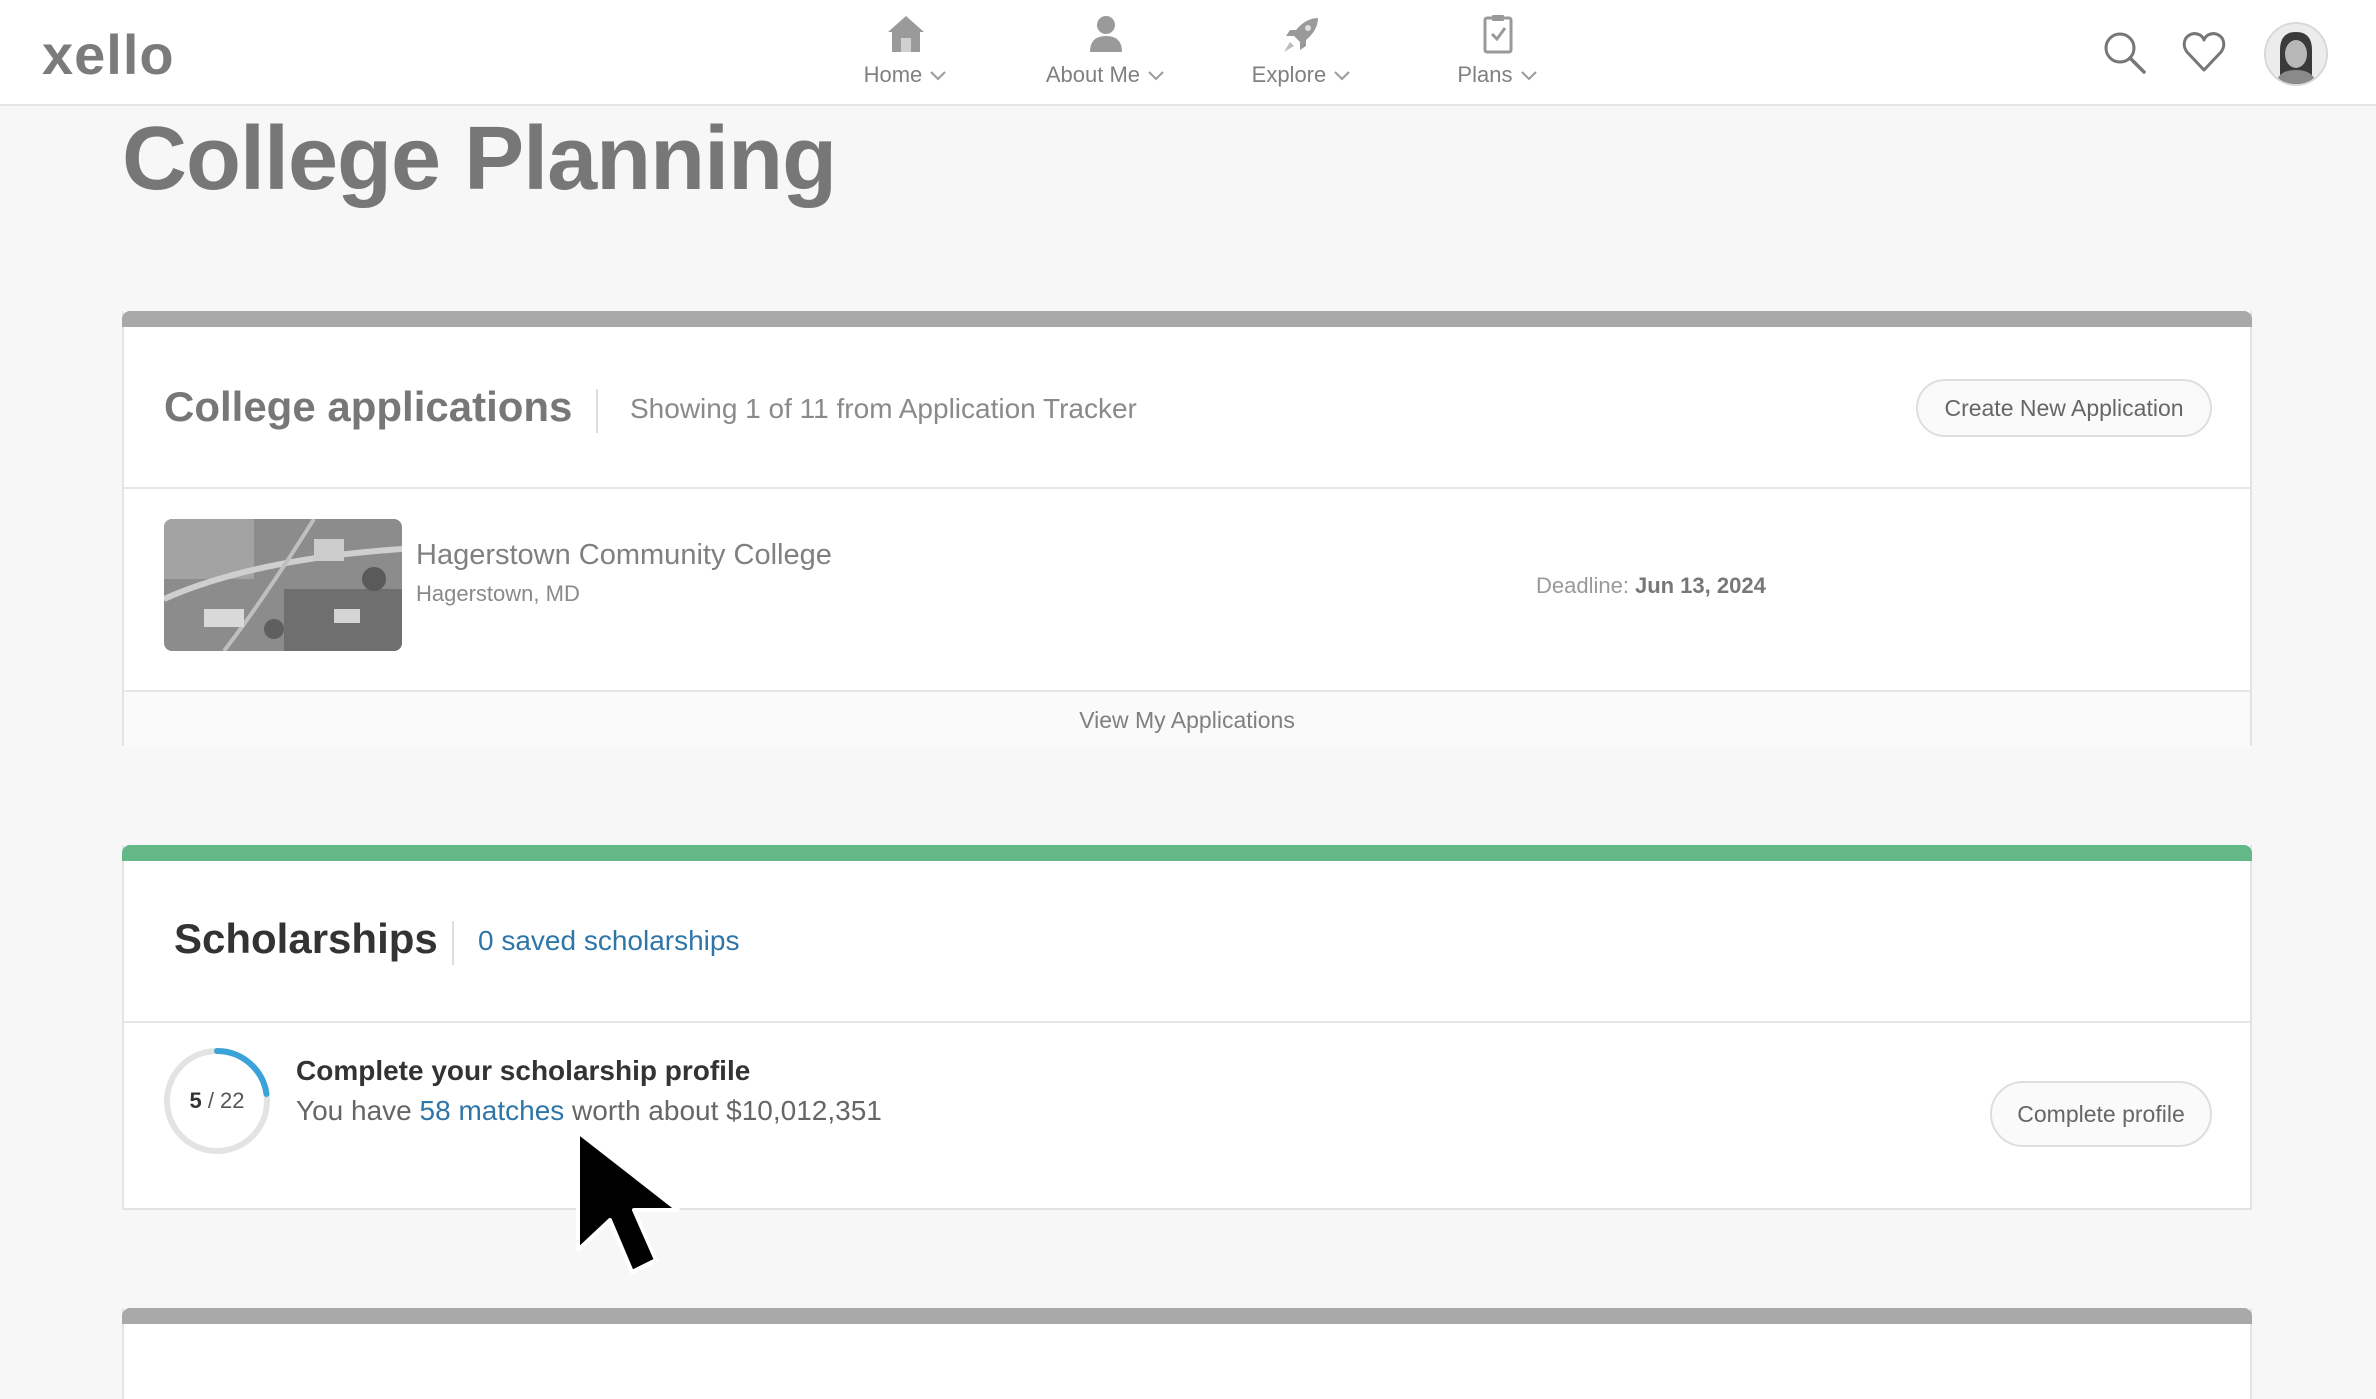 This screenshot has width=2376, height=1399. I want to click on applications-count-text: Showing 1 of 11 from Application Tracker, so click(883, 408).